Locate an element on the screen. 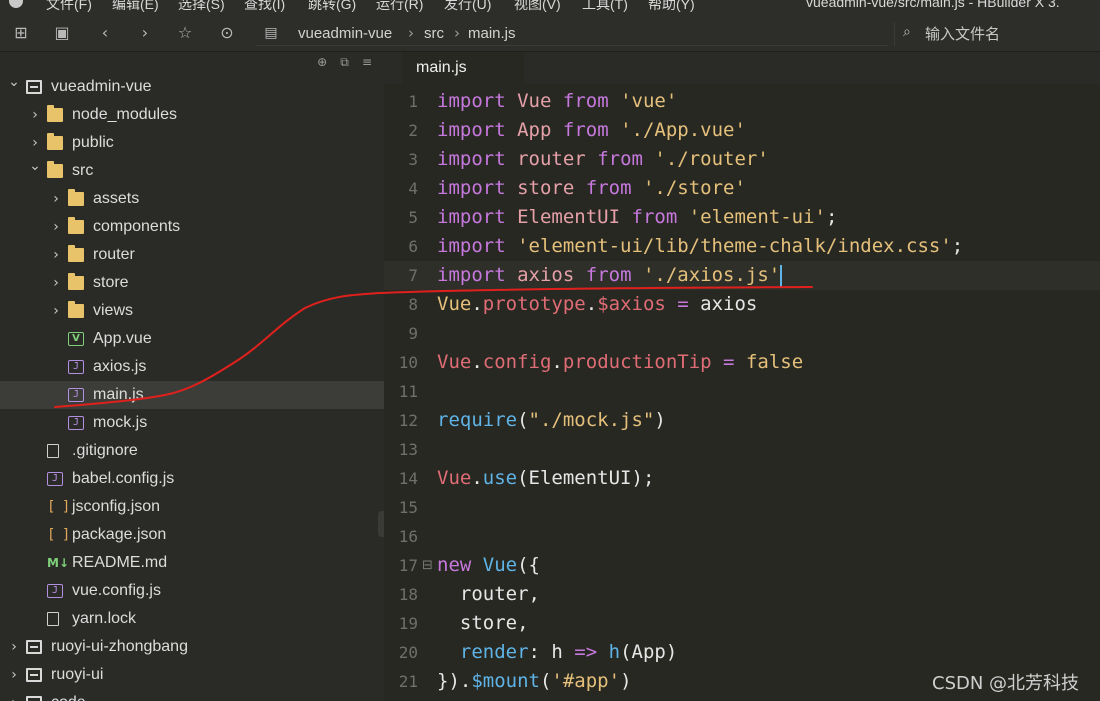  window-title: vueadmin-vue/src/main.js - HBuilder X 3. is located at coordinates (933, 5).